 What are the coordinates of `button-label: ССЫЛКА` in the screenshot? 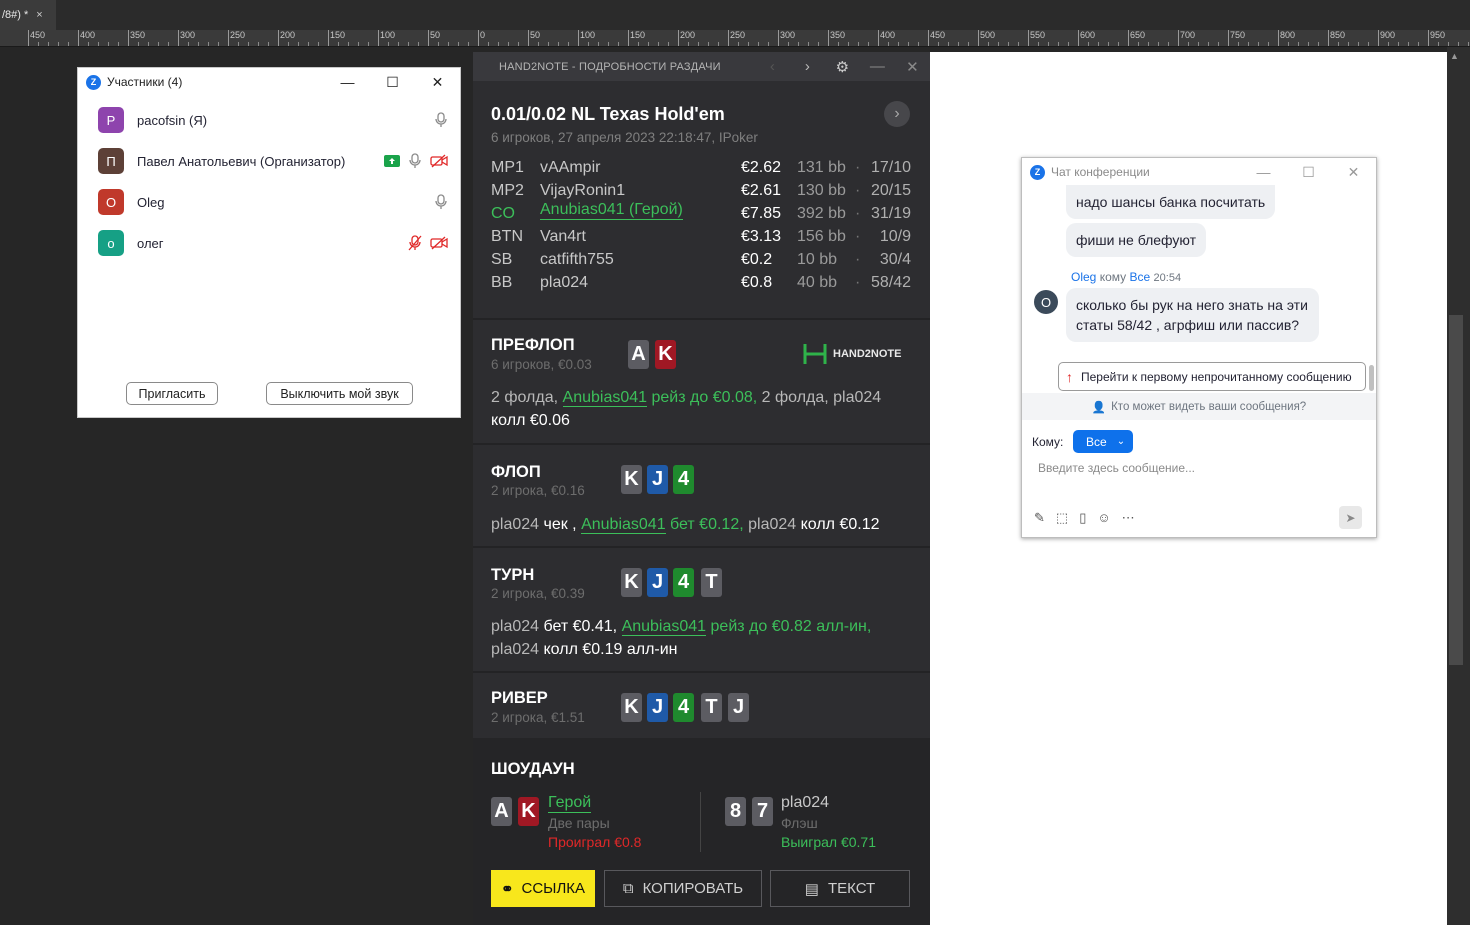 It's located at (553, 888).